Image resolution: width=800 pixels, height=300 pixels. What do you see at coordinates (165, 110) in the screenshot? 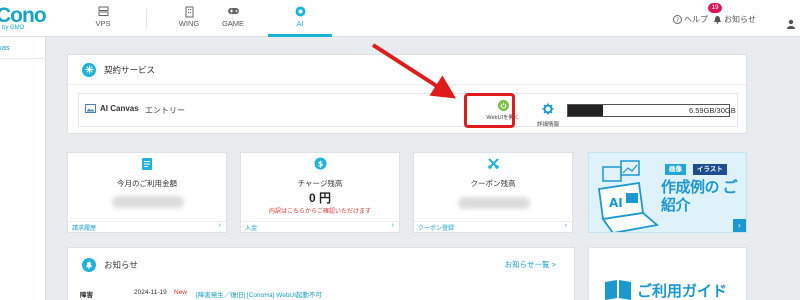
I see `service-plan: エントリー` at bounding box center [165, 110].